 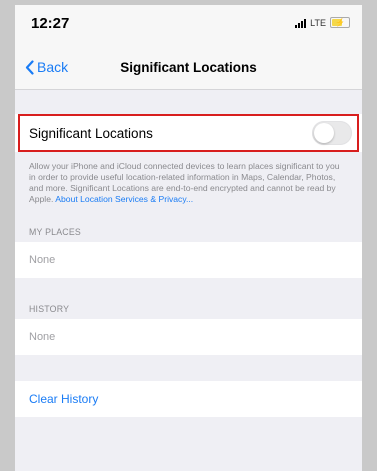 I want to click on clear-history-group: Clear History, so click(x=188, y=399).